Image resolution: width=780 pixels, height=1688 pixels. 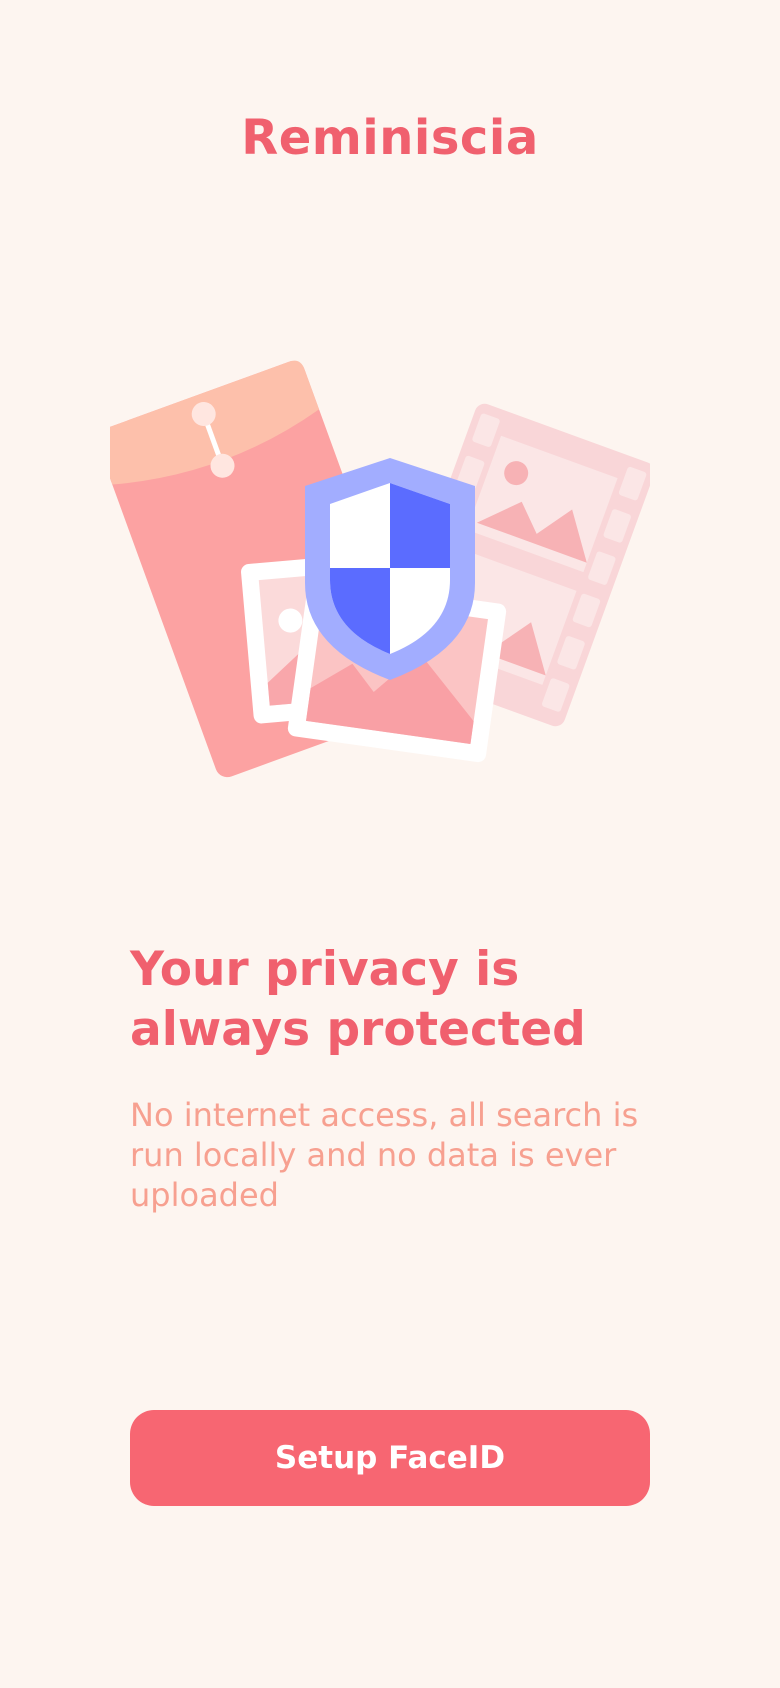 I want to click on headline-line-1: Your privacy is, so click(x=325, y=969).